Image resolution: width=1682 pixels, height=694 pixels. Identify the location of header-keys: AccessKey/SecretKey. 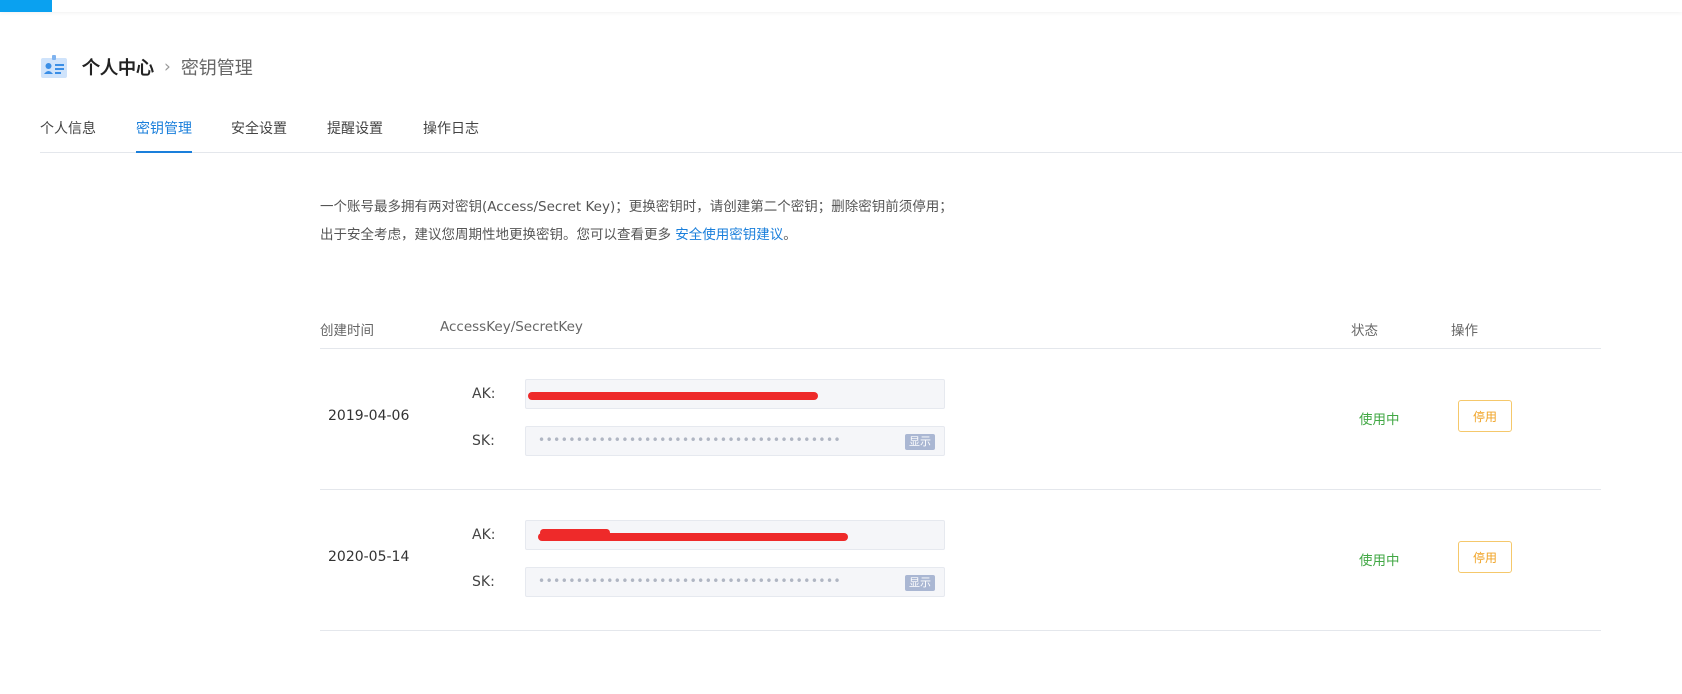
(511, 327).